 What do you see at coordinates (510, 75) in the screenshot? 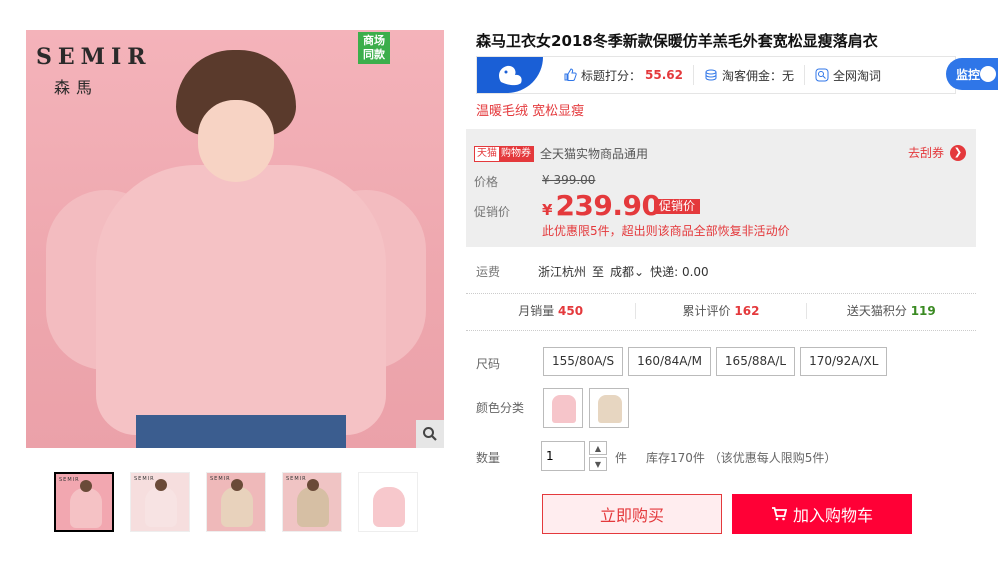
I see `squirrel-icon` at bounding box center [510, 75].